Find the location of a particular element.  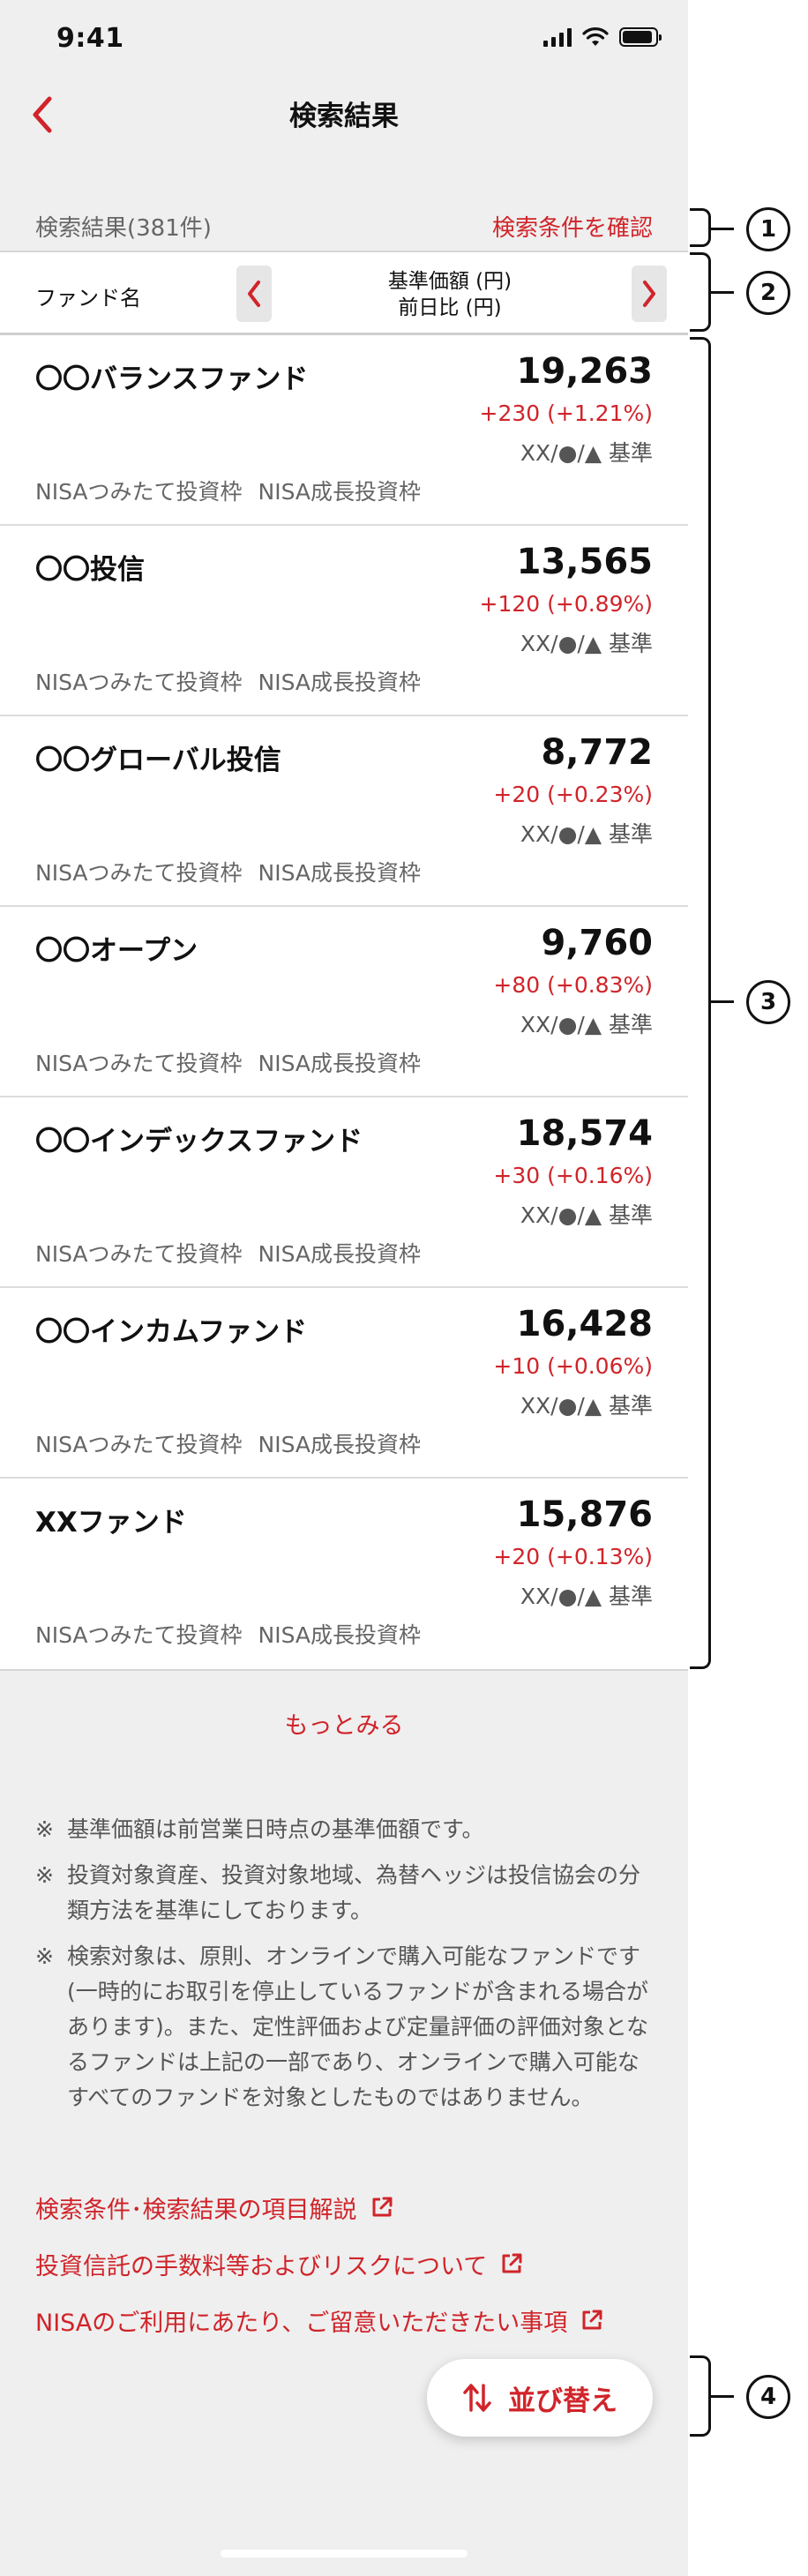

prev-column-button is located at coordinates (254, 294).